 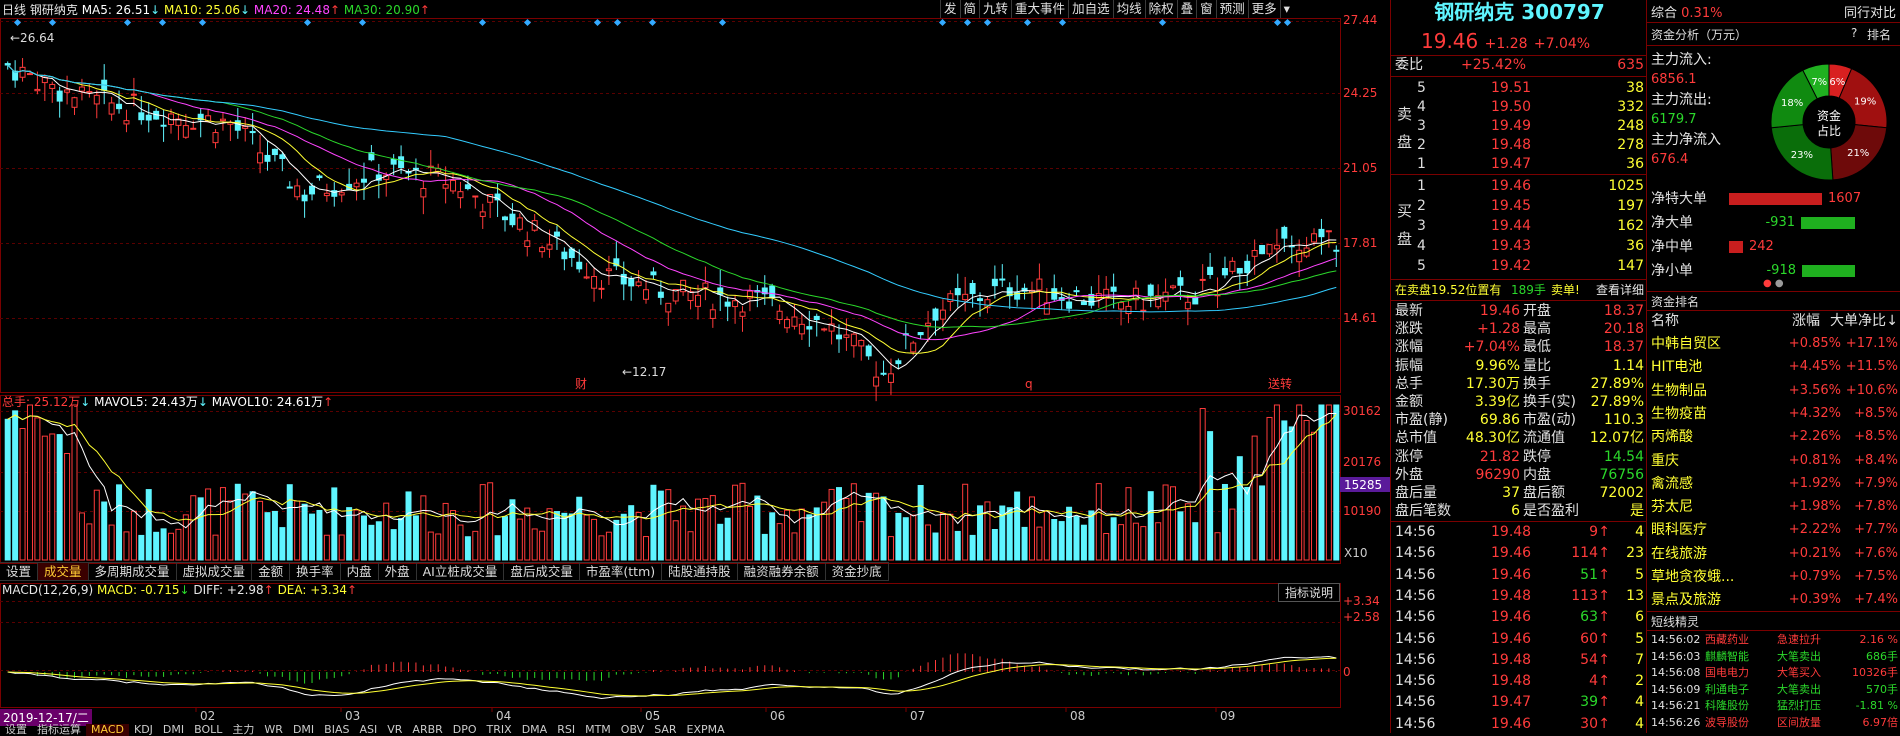 I want to click on indicator-tab-9: 盘后成交量, so click(x=542, y=571).